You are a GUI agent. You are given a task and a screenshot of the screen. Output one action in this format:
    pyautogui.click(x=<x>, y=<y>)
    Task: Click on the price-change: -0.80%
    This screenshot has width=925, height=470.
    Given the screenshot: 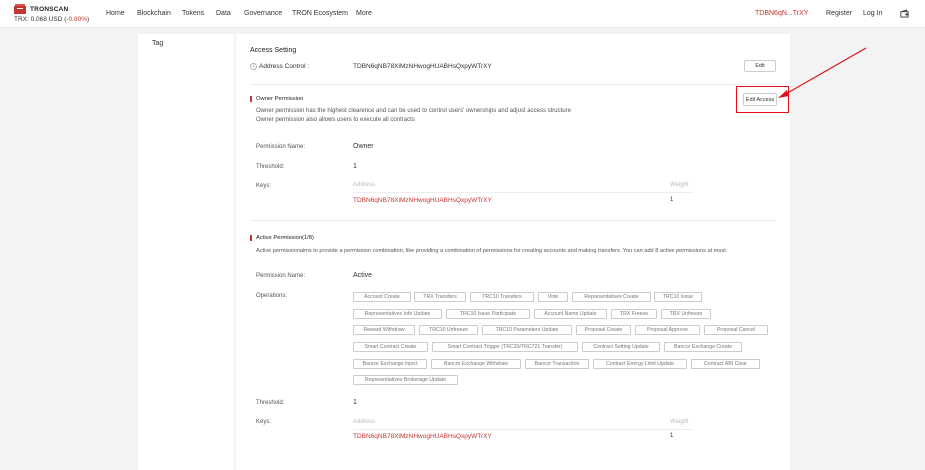 What is the action you would take?
    pyautogui.click(x=76, y=19)
    